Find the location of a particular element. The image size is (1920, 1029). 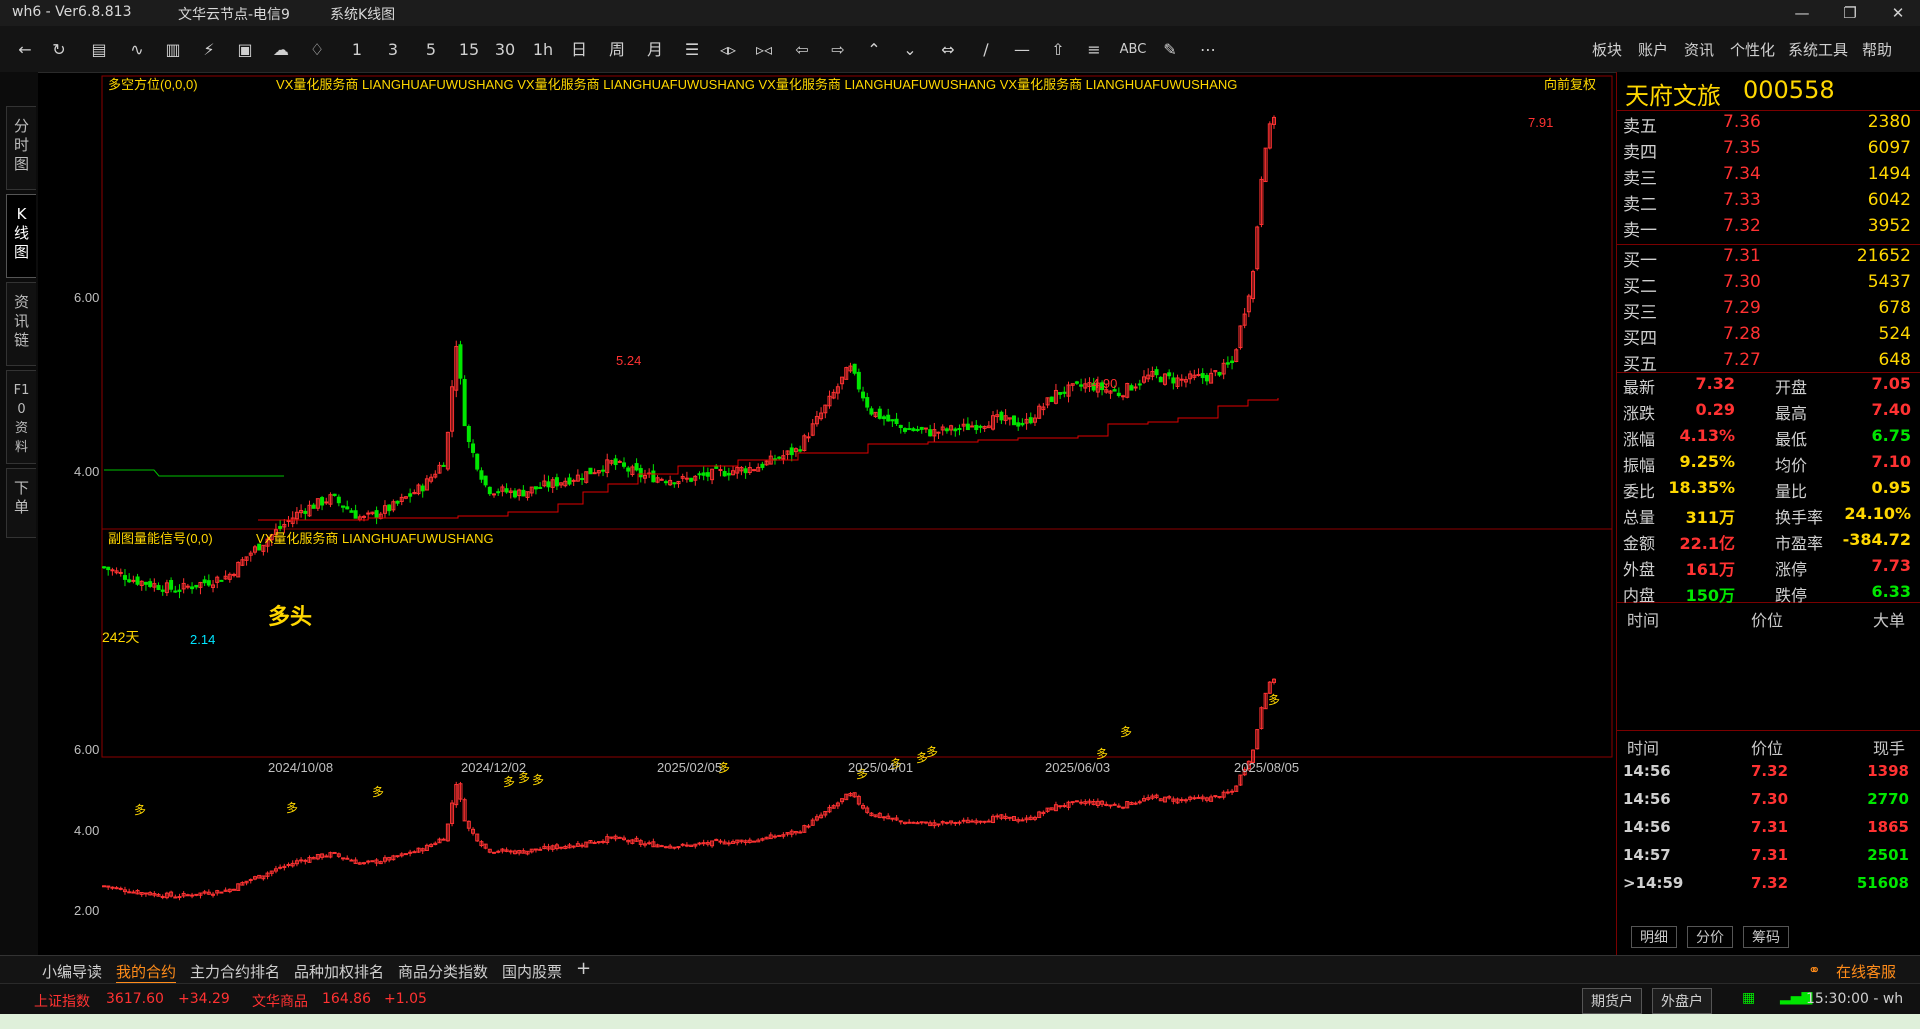

tab-editor-guide: 小编导读 is located at coordinates (72, 971).